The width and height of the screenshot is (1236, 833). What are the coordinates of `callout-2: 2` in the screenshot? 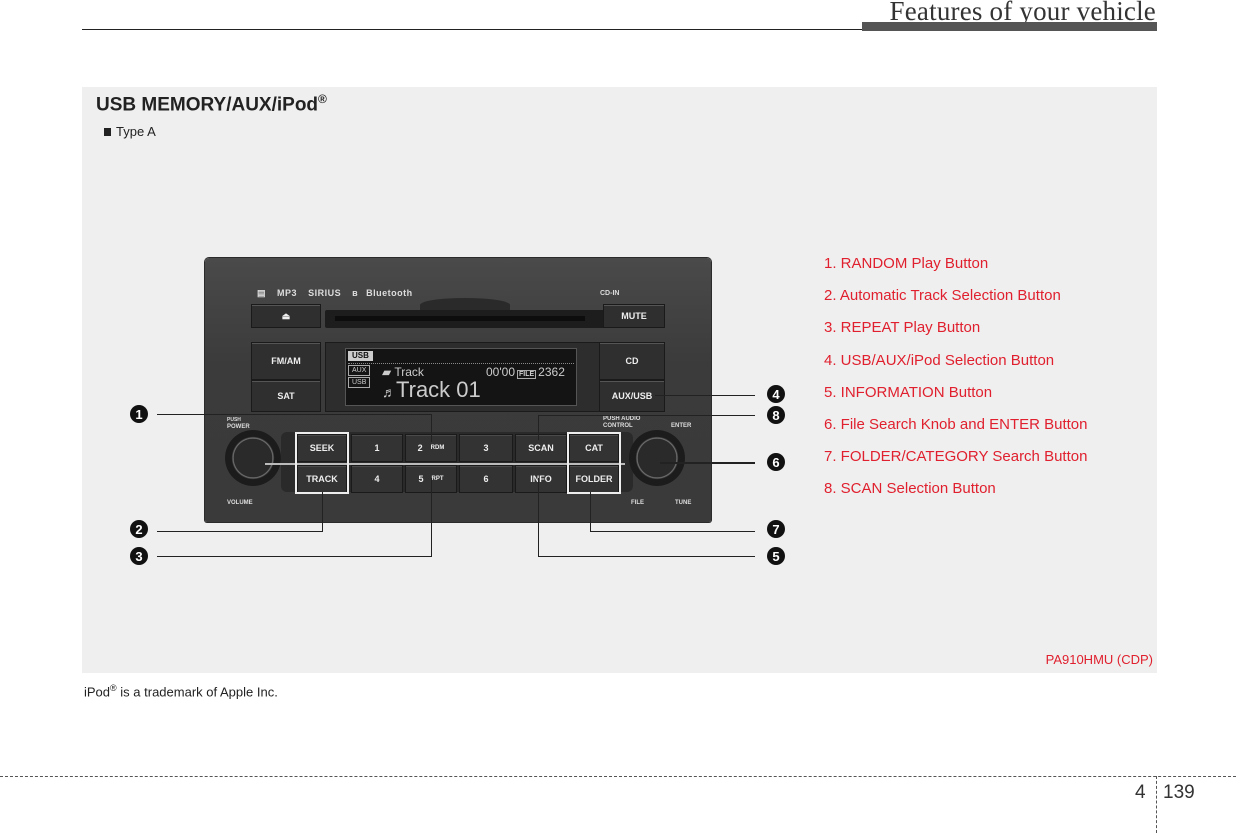 It's located at (139, 529).